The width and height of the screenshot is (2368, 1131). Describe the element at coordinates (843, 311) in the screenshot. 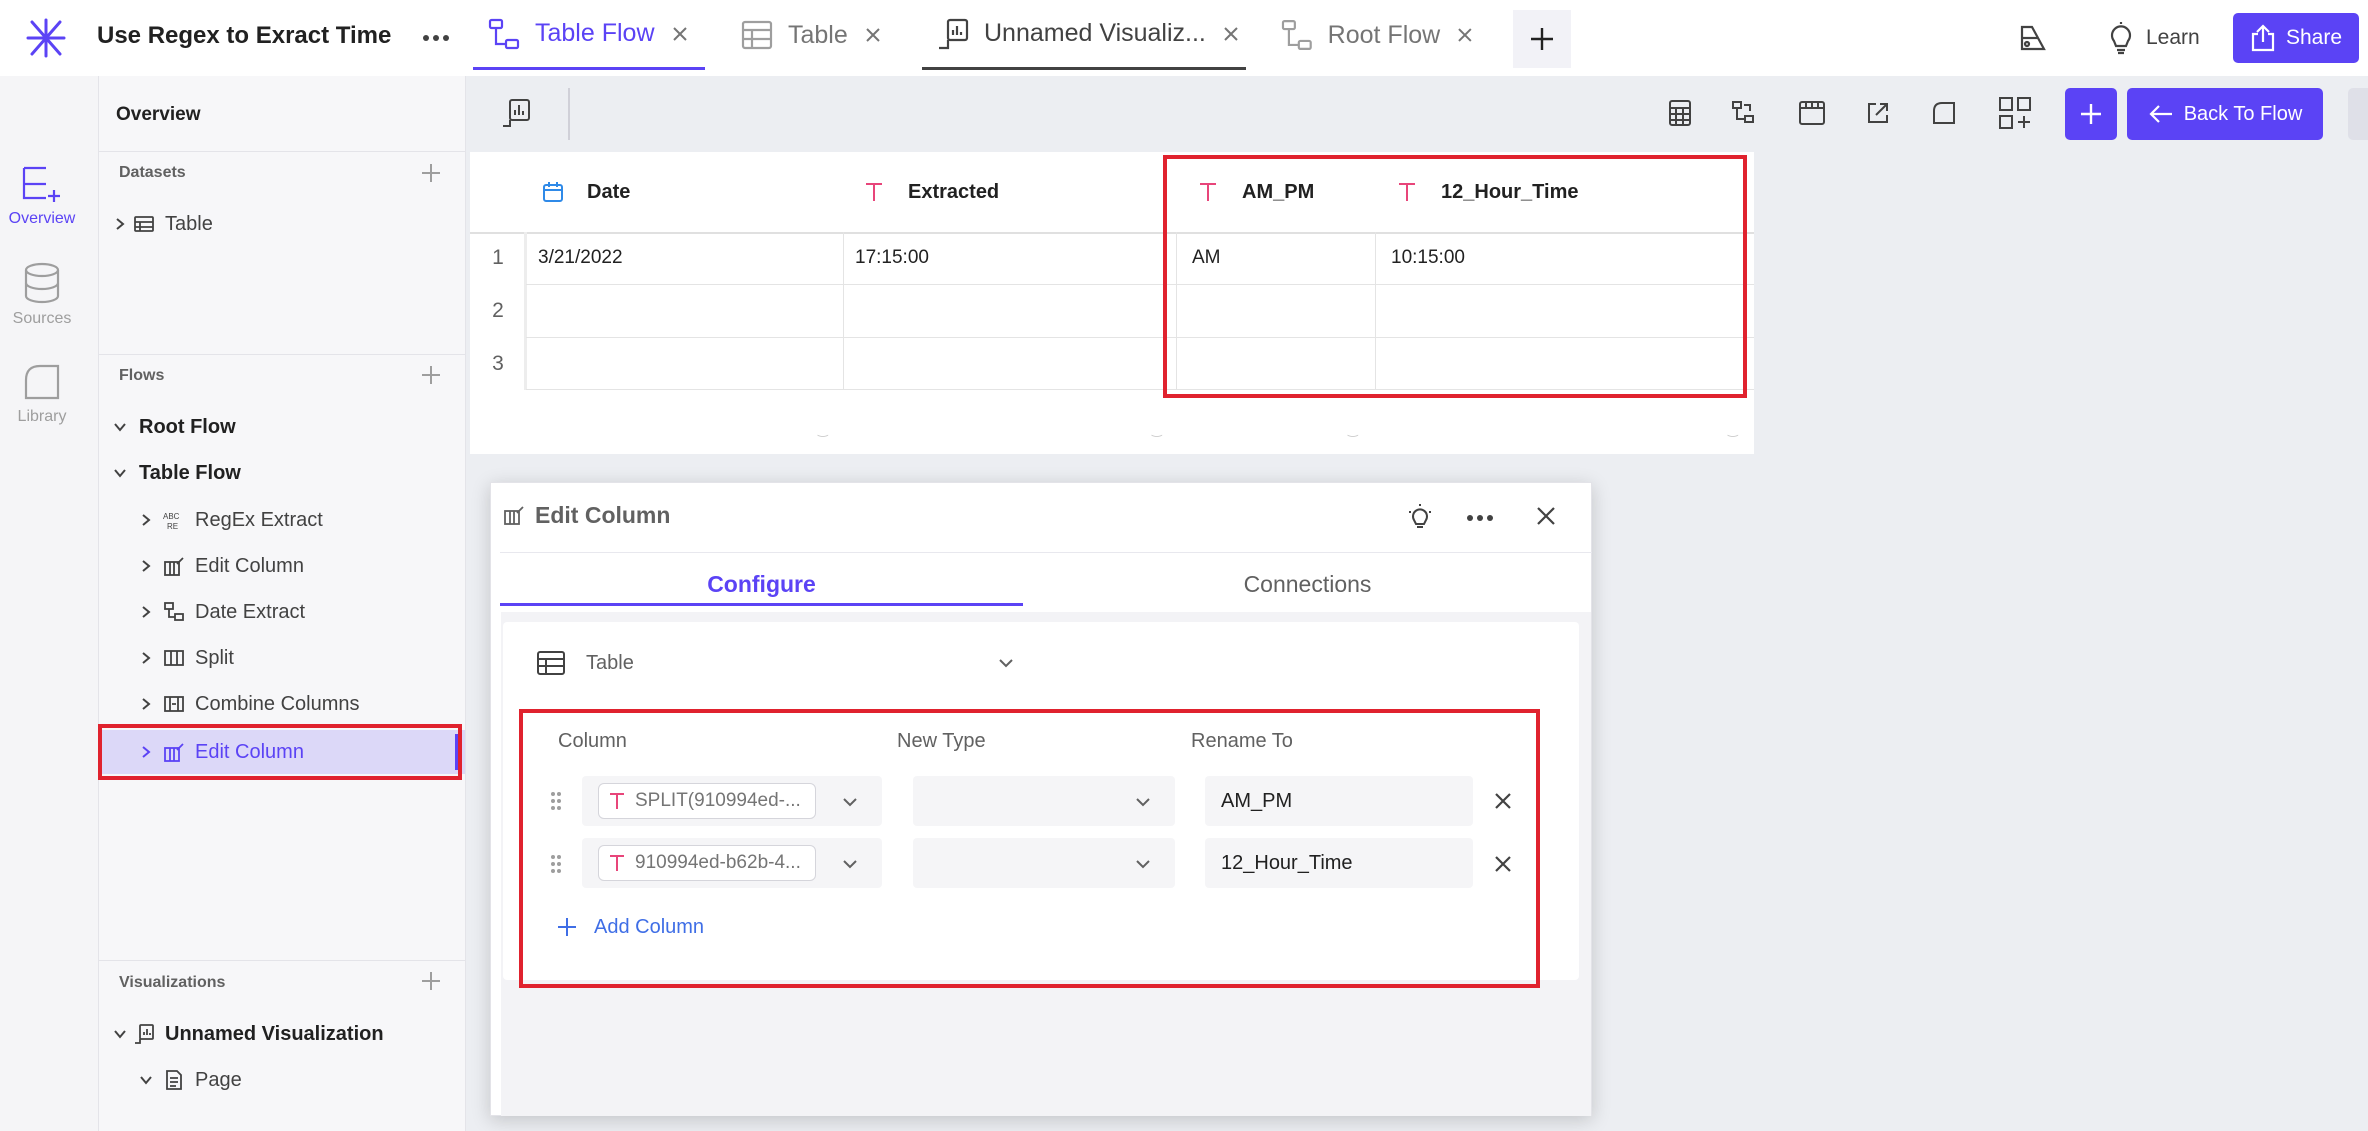

I see `column-divider` at that location.